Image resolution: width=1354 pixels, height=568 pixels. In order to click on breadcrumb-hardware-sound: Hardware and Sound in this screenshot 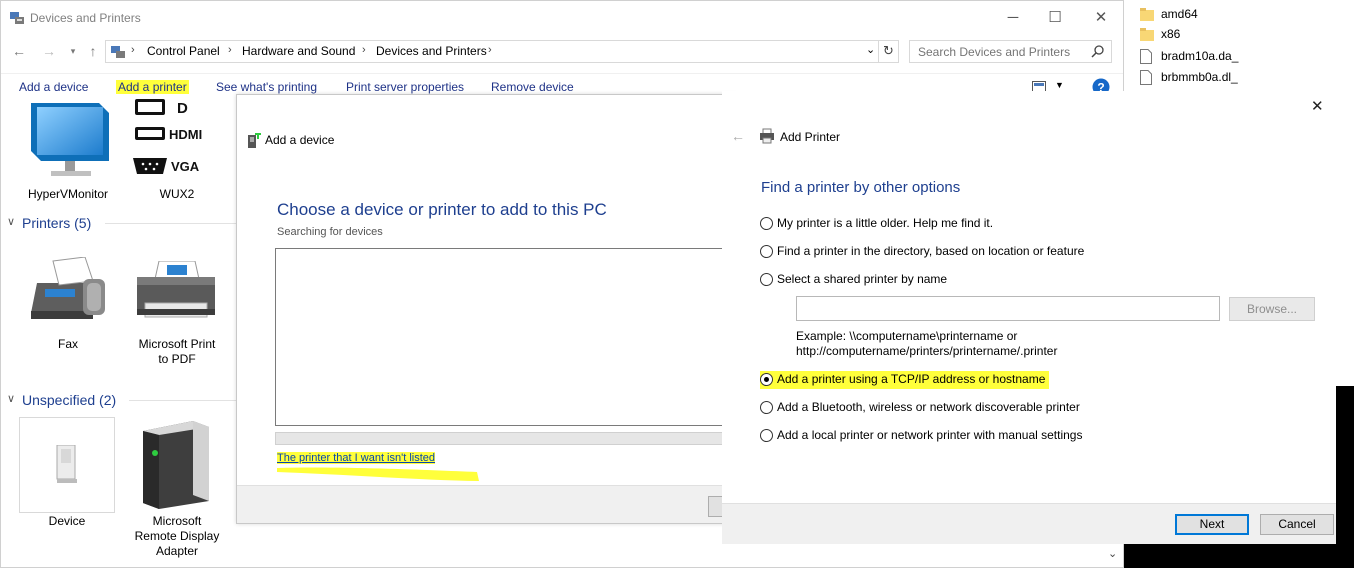, I will do `click(298, 51)`.